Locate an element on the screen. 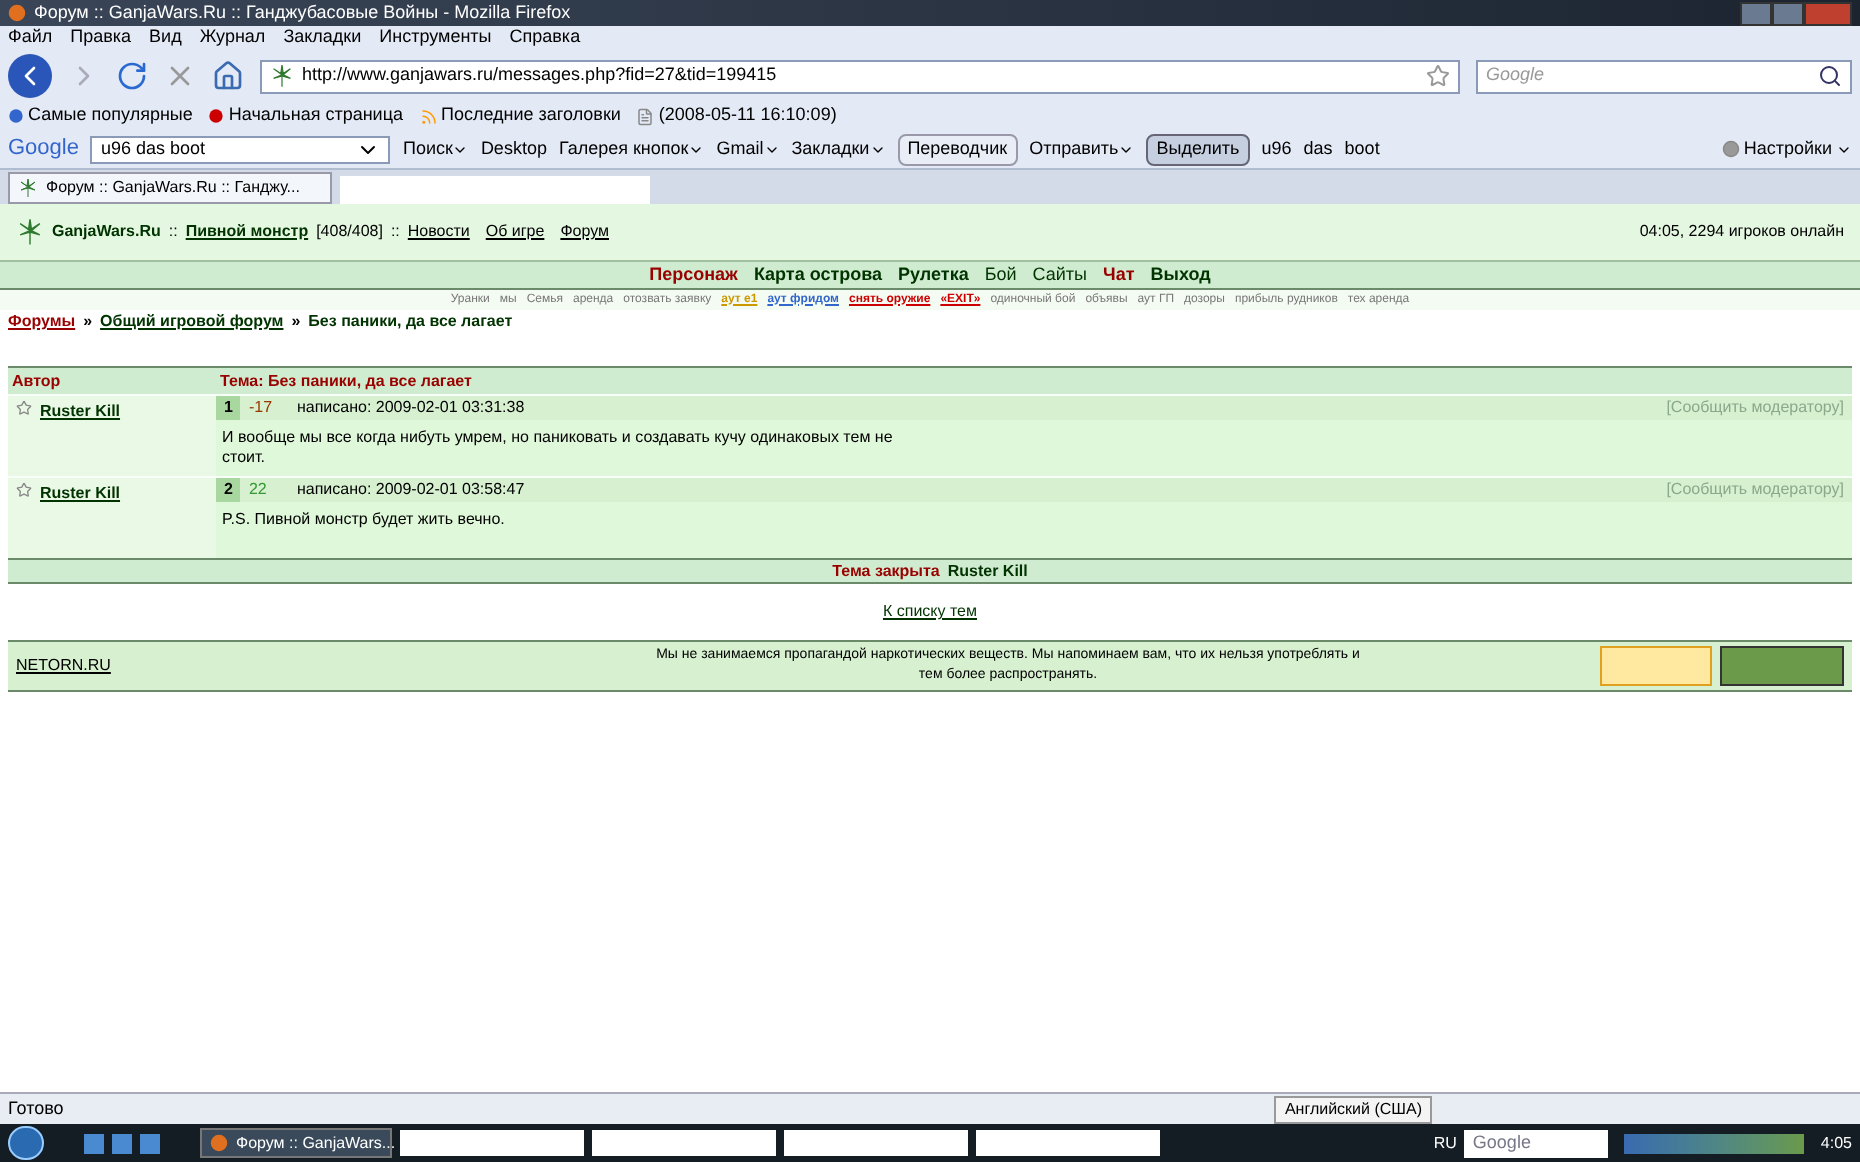 Image resolution: width=1860 pixels, height=1162 pixels. nav-link: Карта острова is located at coordinates (818, 275).